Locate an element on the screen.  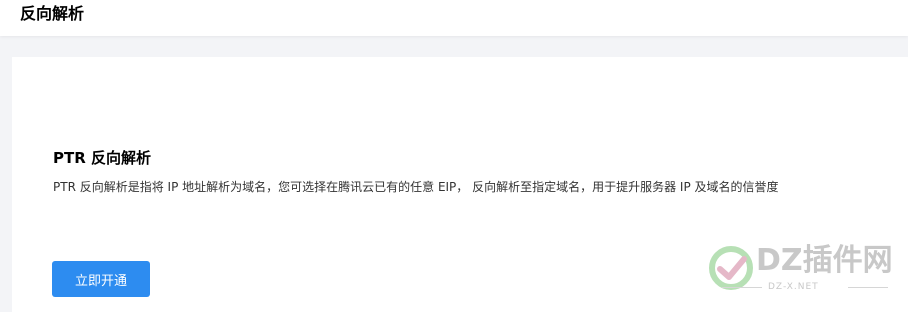
top-header-bar: 反向解析 is located at coordinates (454, 18).